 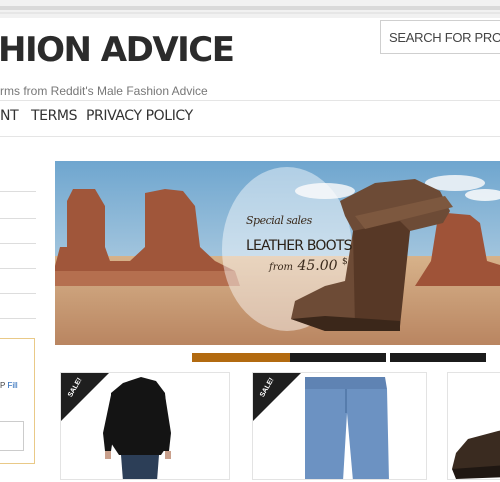 I want to click on banner-special-text: Special sales, so click(x=279, y=220).